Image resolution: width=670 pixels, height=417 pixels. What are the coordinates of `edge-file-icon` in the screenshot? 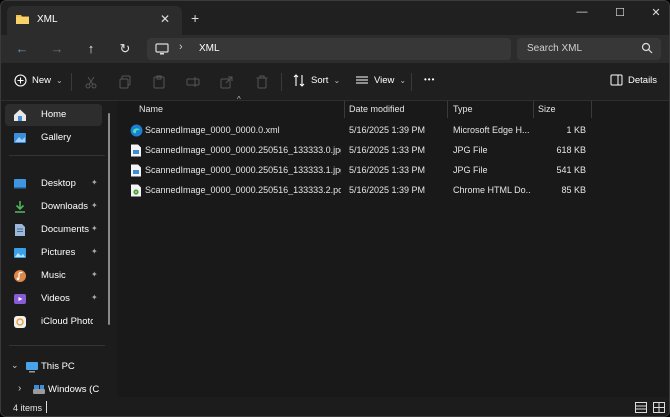 It's located at (136, 130).